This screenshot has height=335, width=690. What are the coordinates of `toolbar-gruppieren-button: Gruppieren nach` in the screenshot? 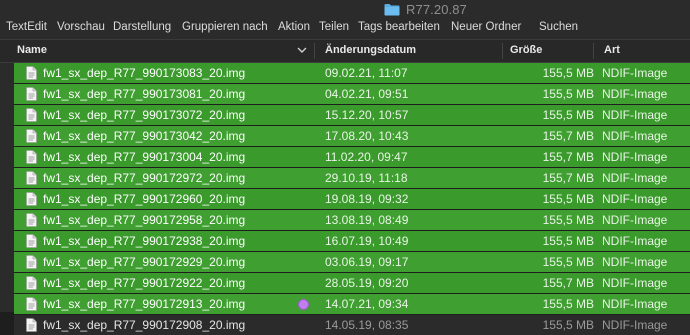 It's located at (225, 27).